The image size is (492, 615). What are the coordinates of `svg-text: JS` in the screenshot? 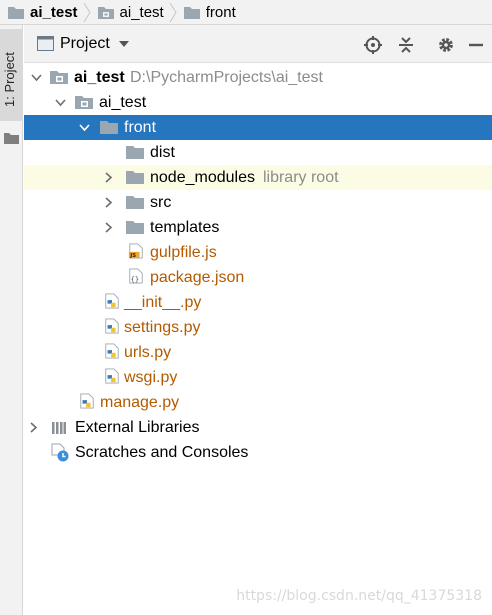 It's located at (132, 256).